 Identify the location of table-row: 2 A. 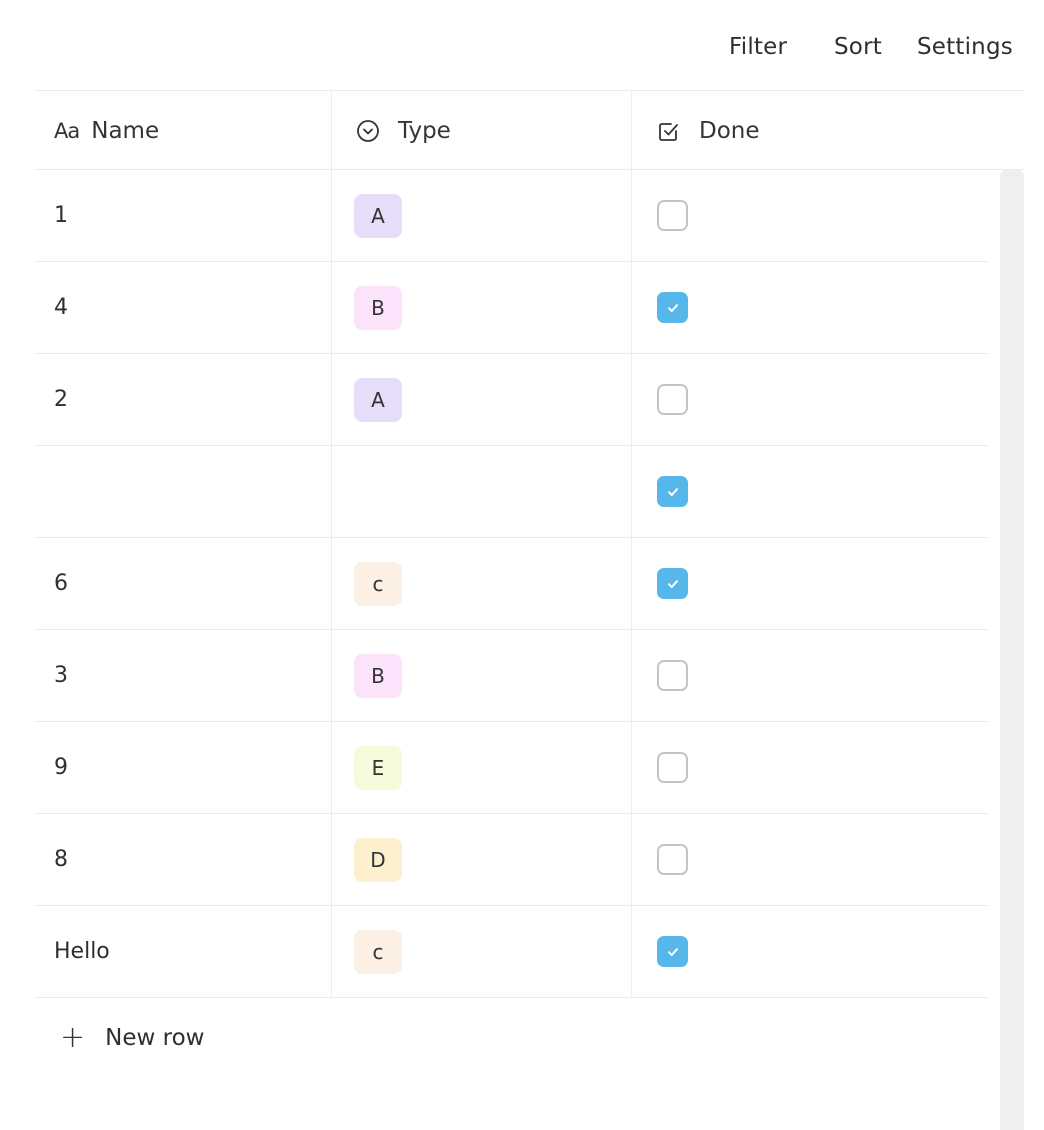
(511, 400).